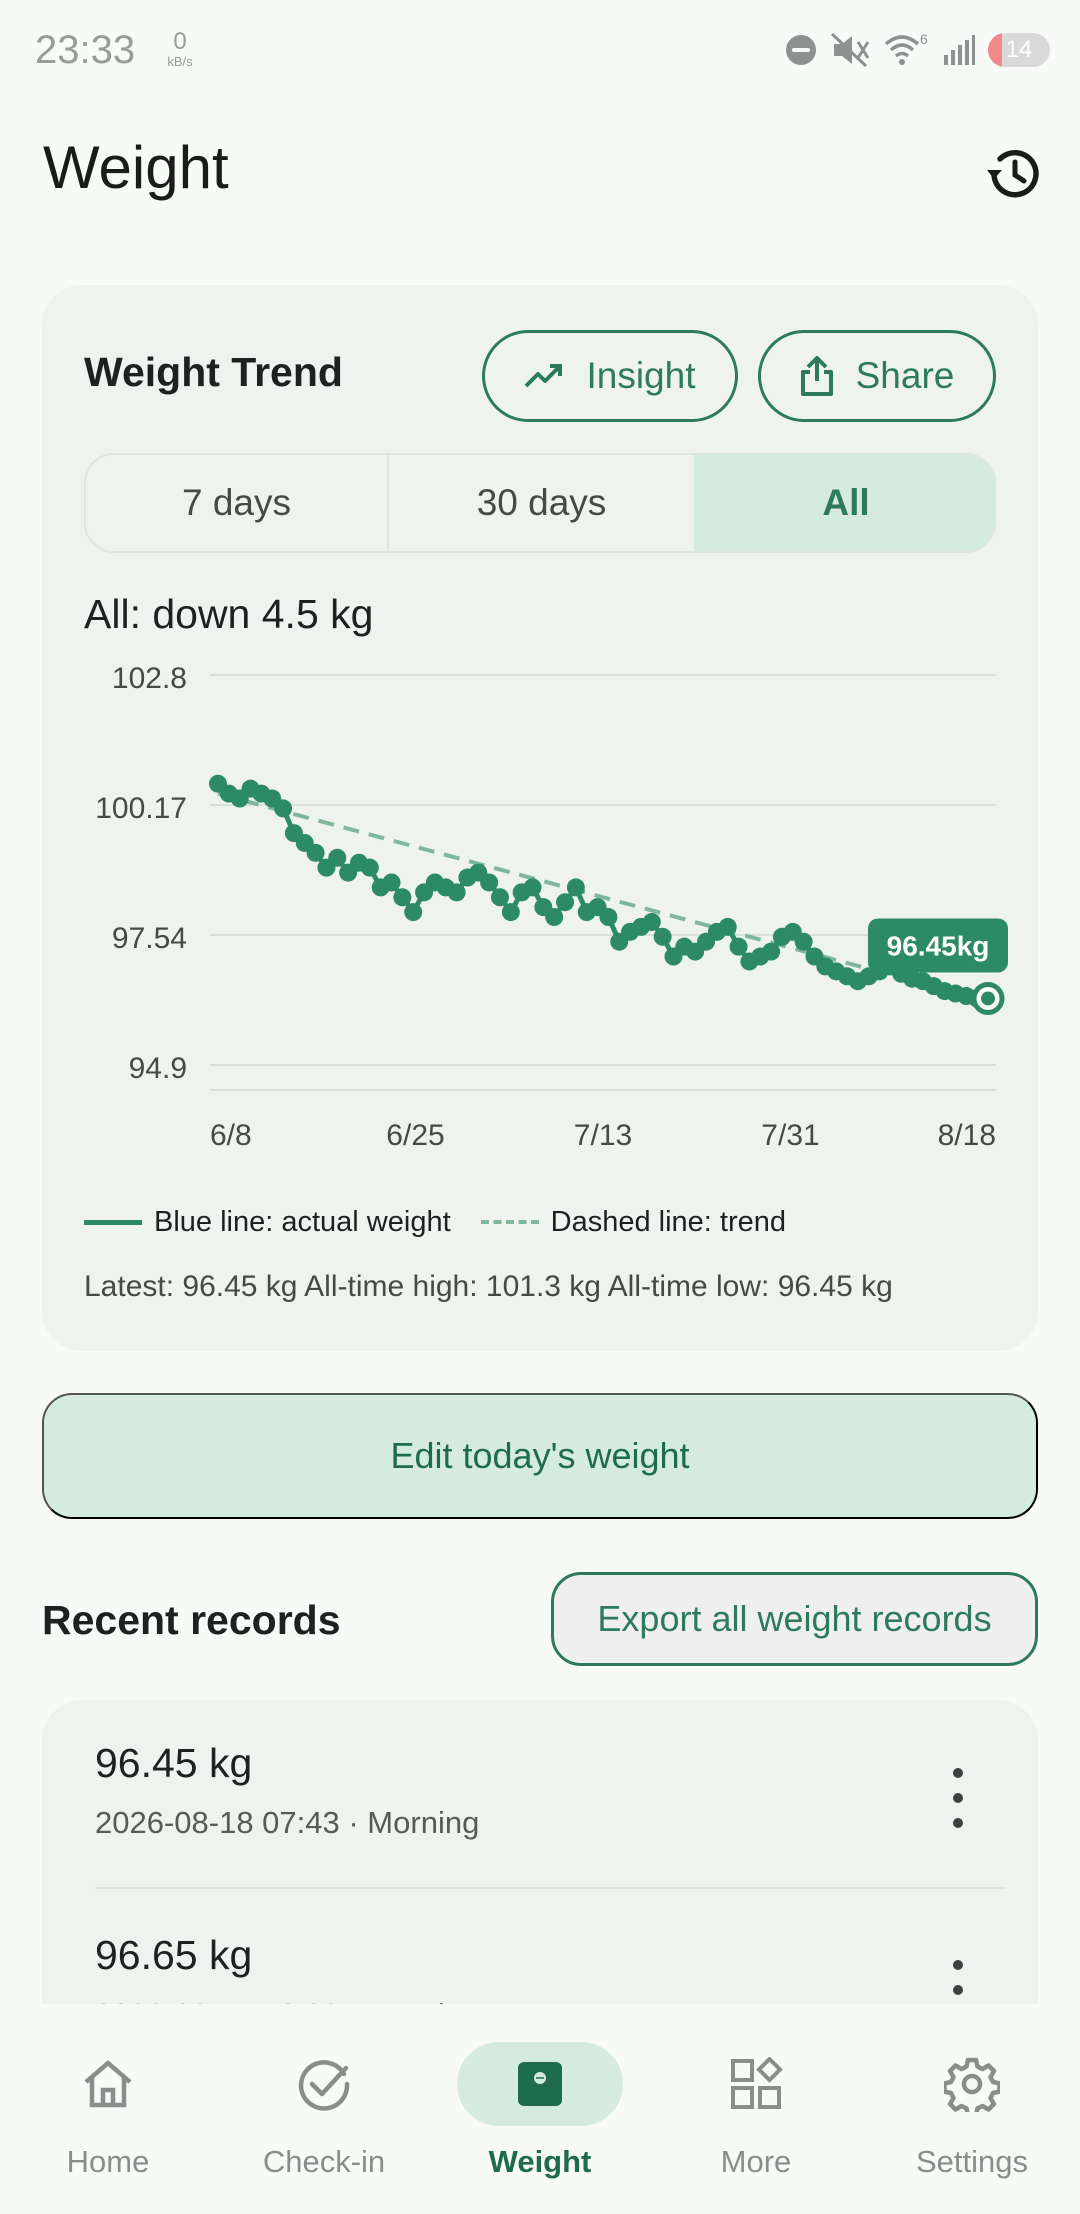 The image size is (1080, 2214). I want to click on tab-all: All, so click(844, 503).